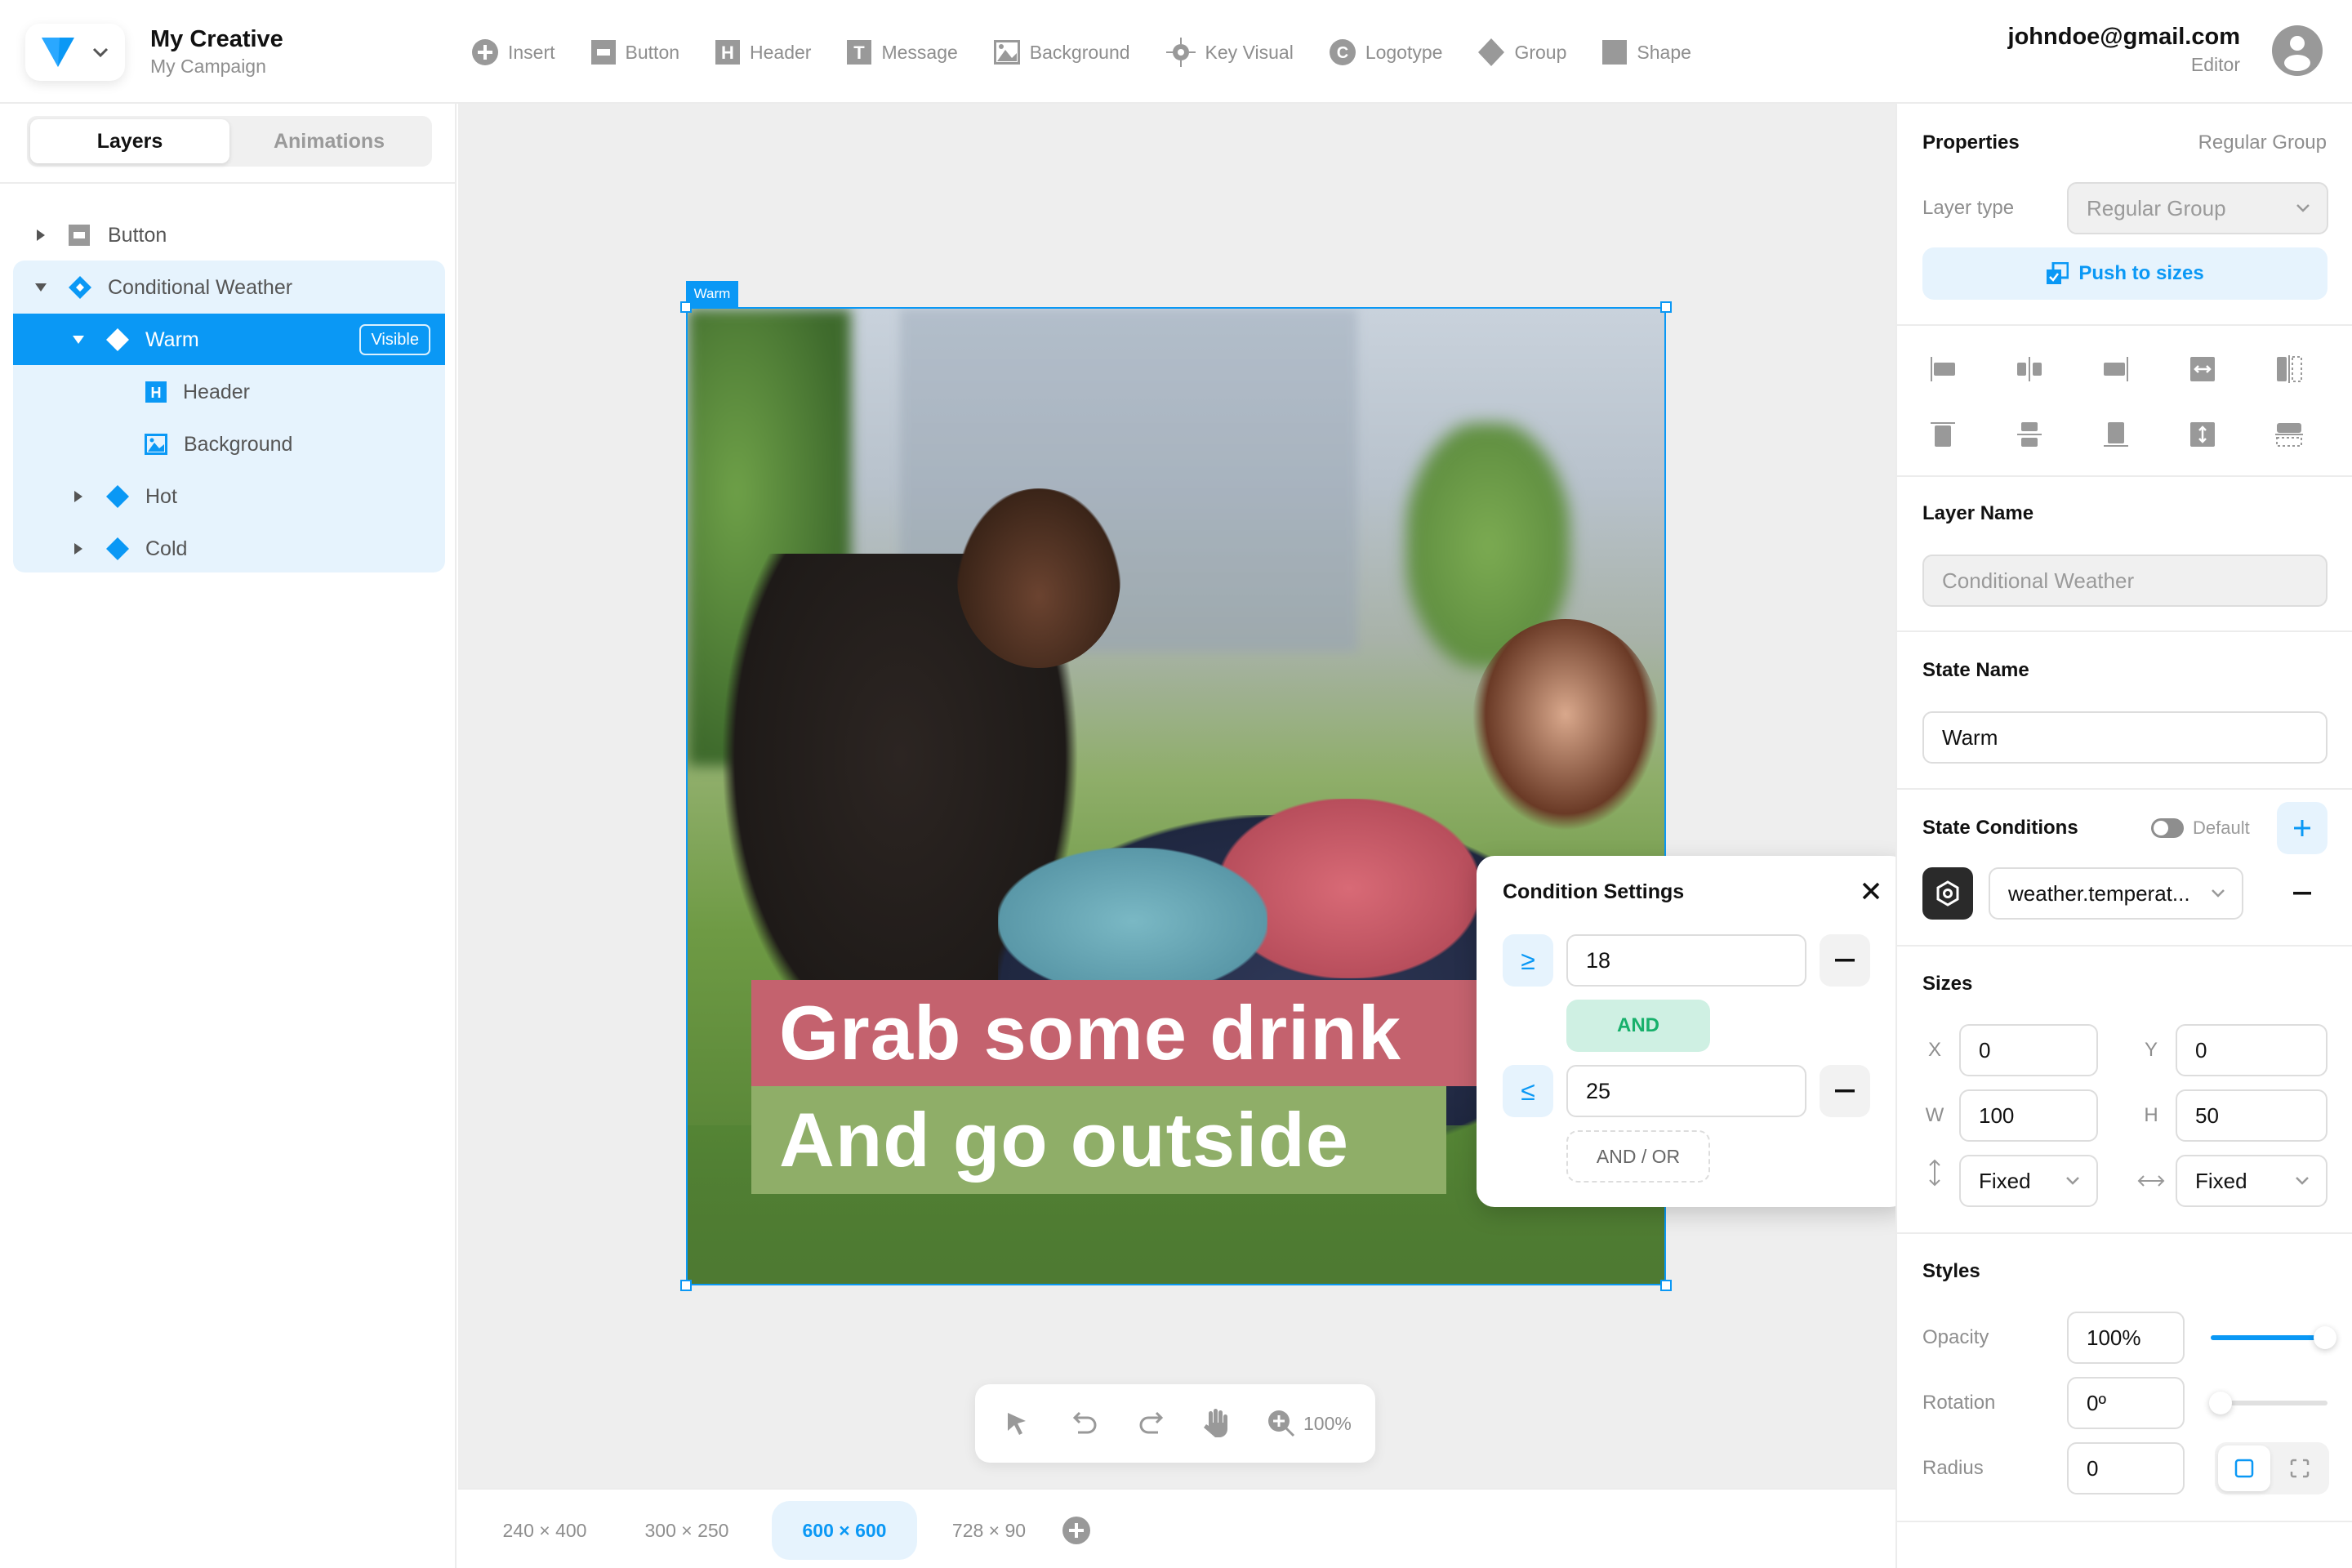 The width and height of the screenshot is (2352, 1568). Describe the element at coordinates (1234, 1423) in the screenshot. I see `pan-tool` at that location.